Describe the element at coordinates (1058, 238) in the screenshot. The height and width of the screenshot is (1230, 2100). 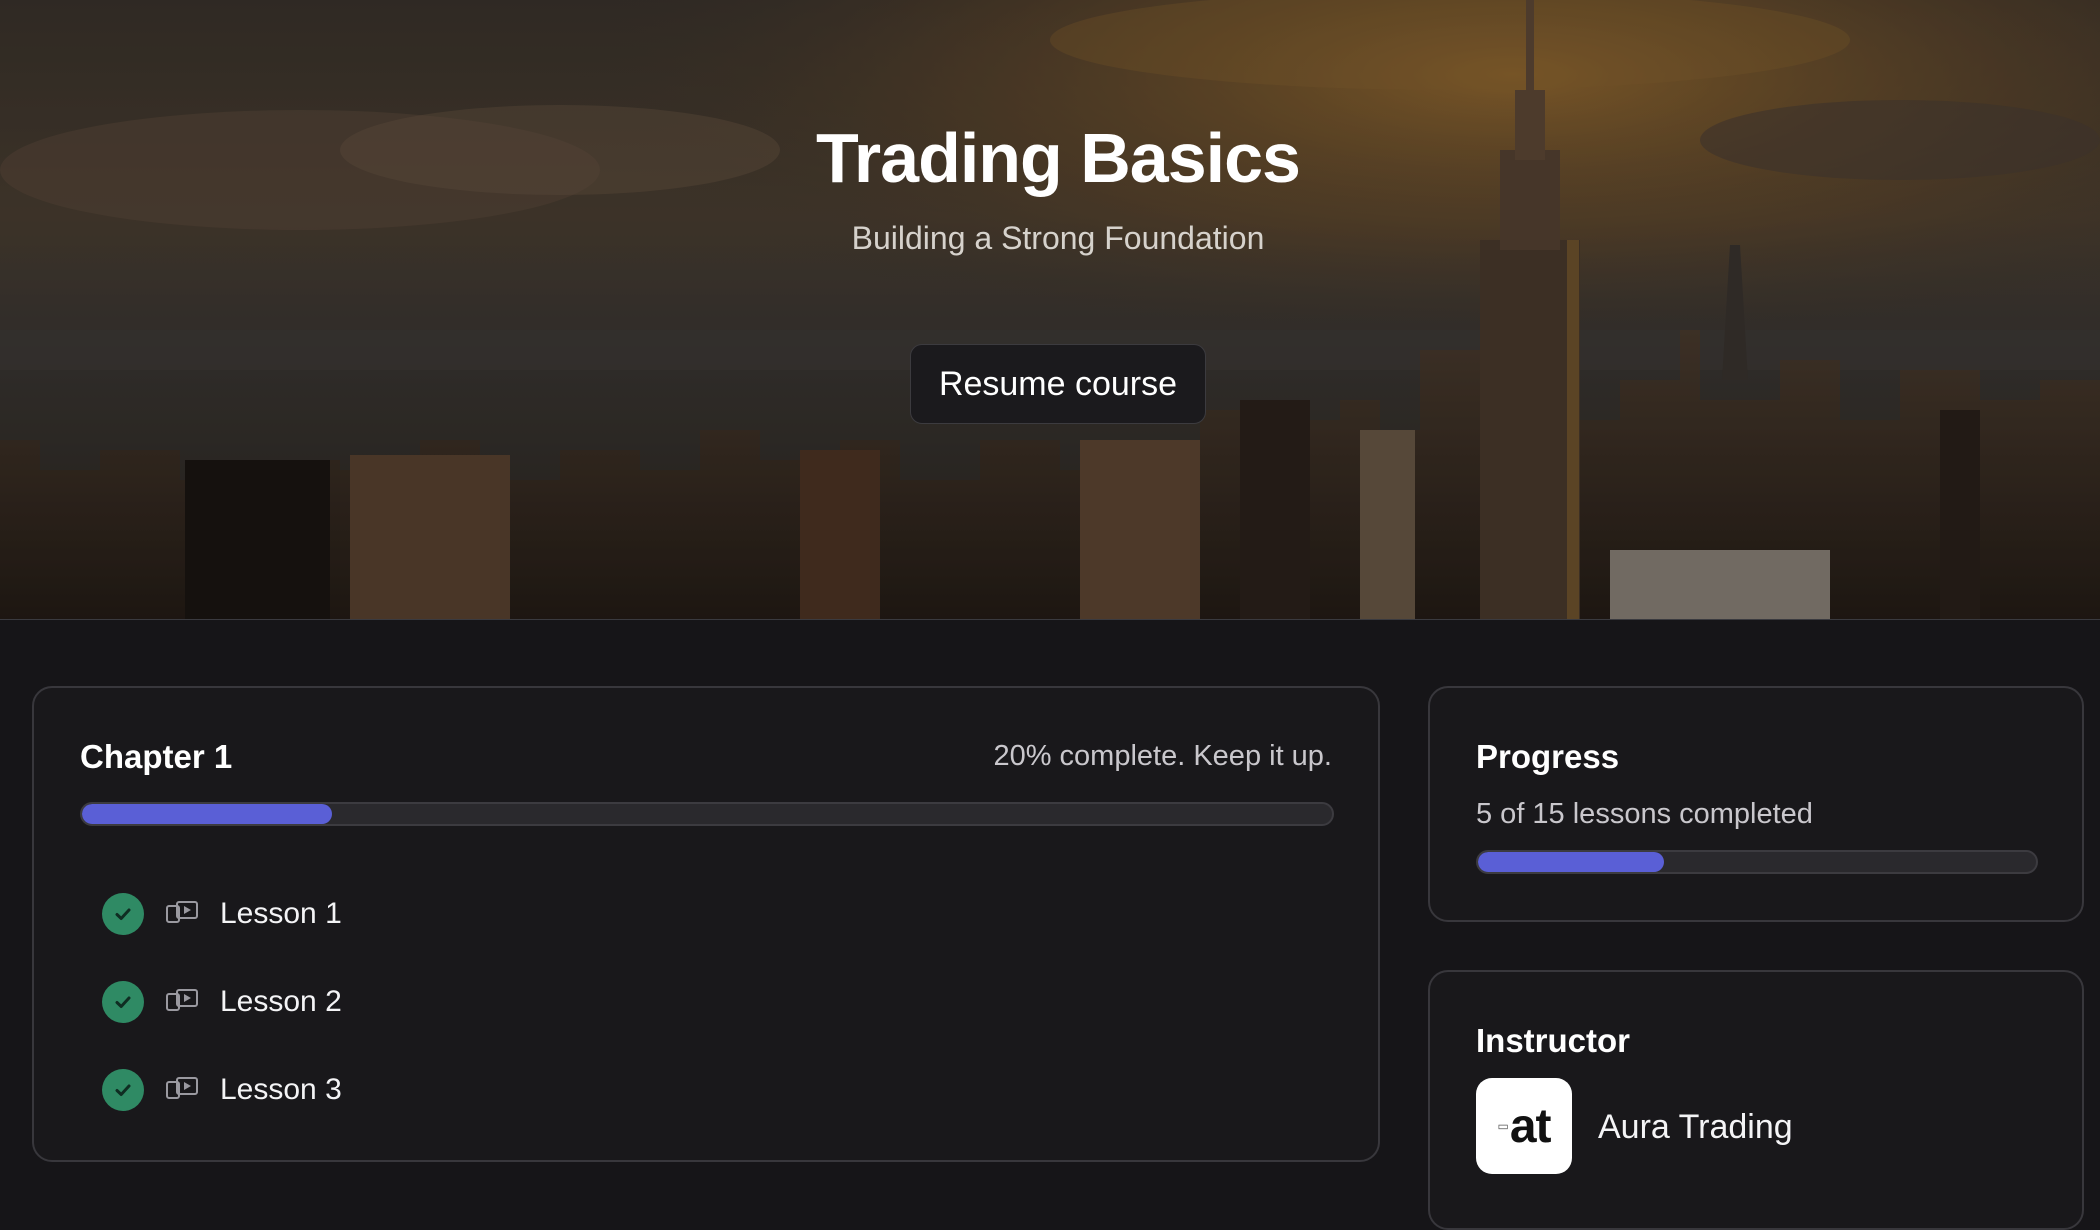
I see `course-subtitle: Building a Strong Foundation` at that location.